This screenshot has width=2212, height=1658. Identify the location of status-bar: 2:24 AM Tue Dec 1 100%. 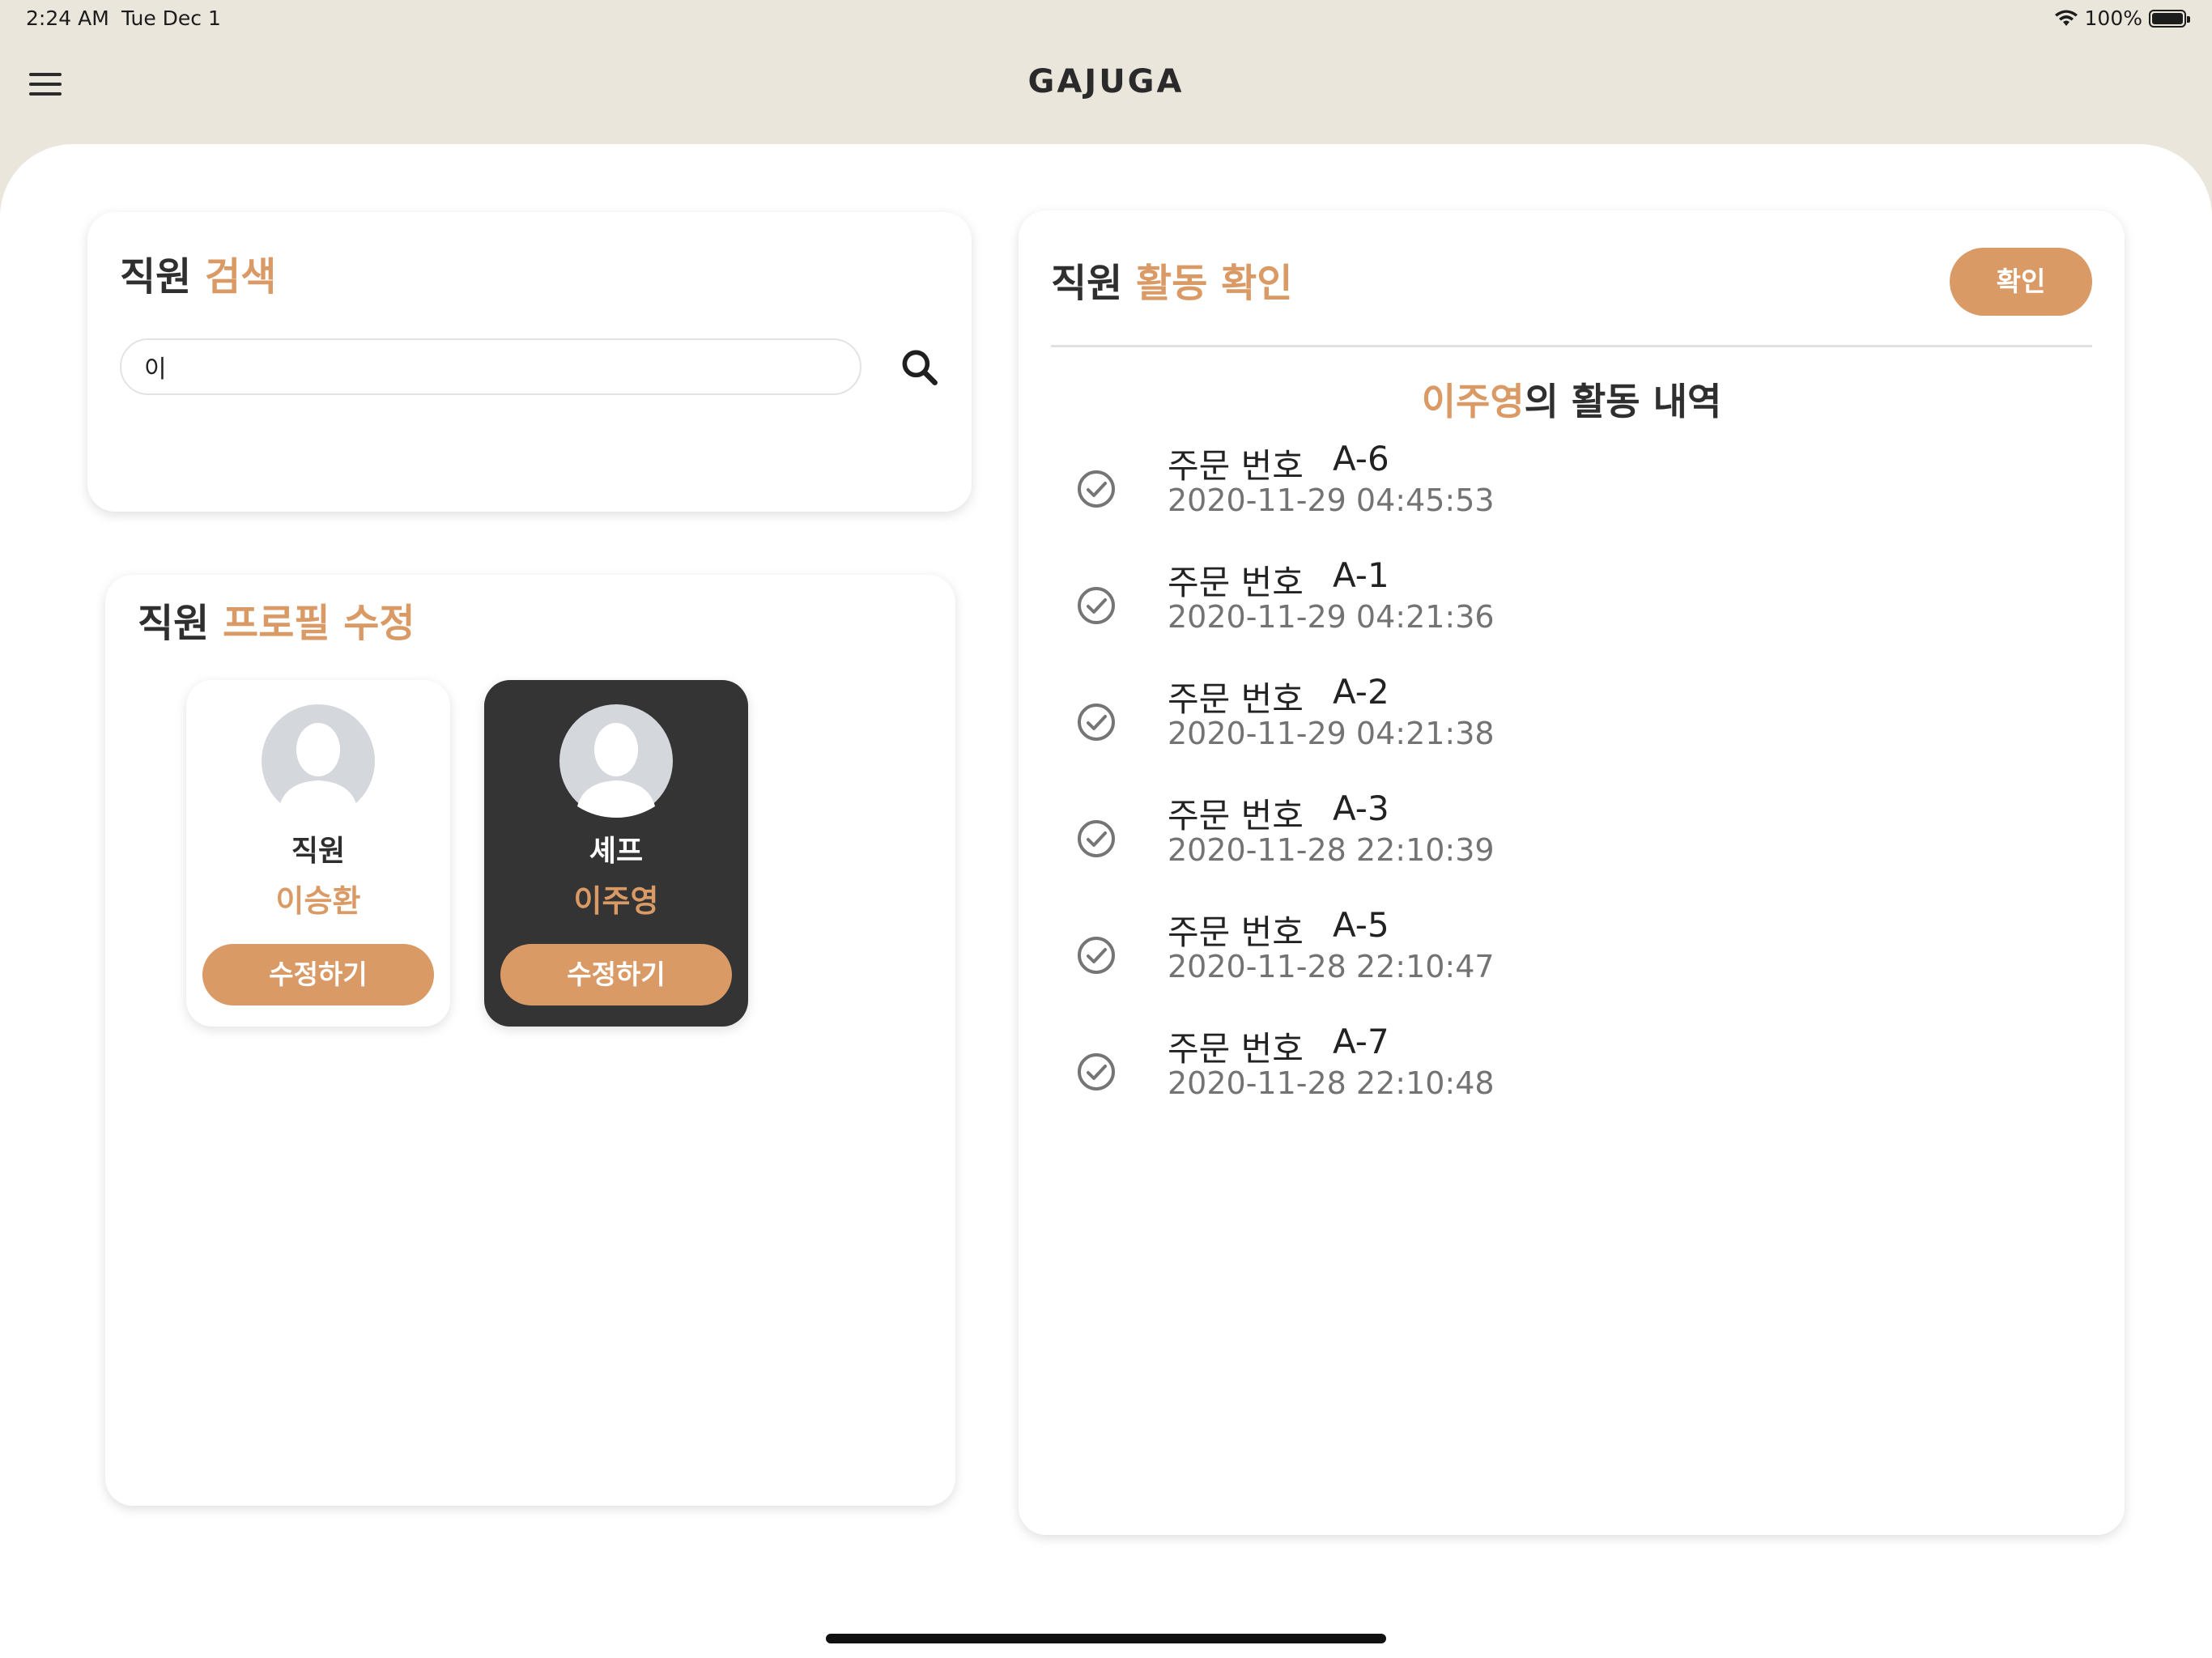
(1106, 19).